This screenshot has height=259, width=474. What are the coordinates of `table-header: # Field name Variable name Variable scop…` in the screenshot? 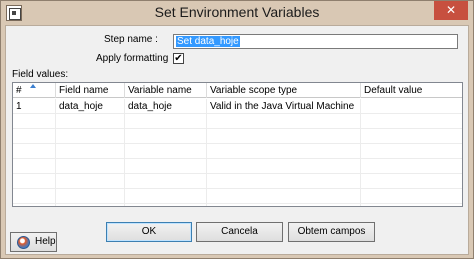 It's located at (237, 90).